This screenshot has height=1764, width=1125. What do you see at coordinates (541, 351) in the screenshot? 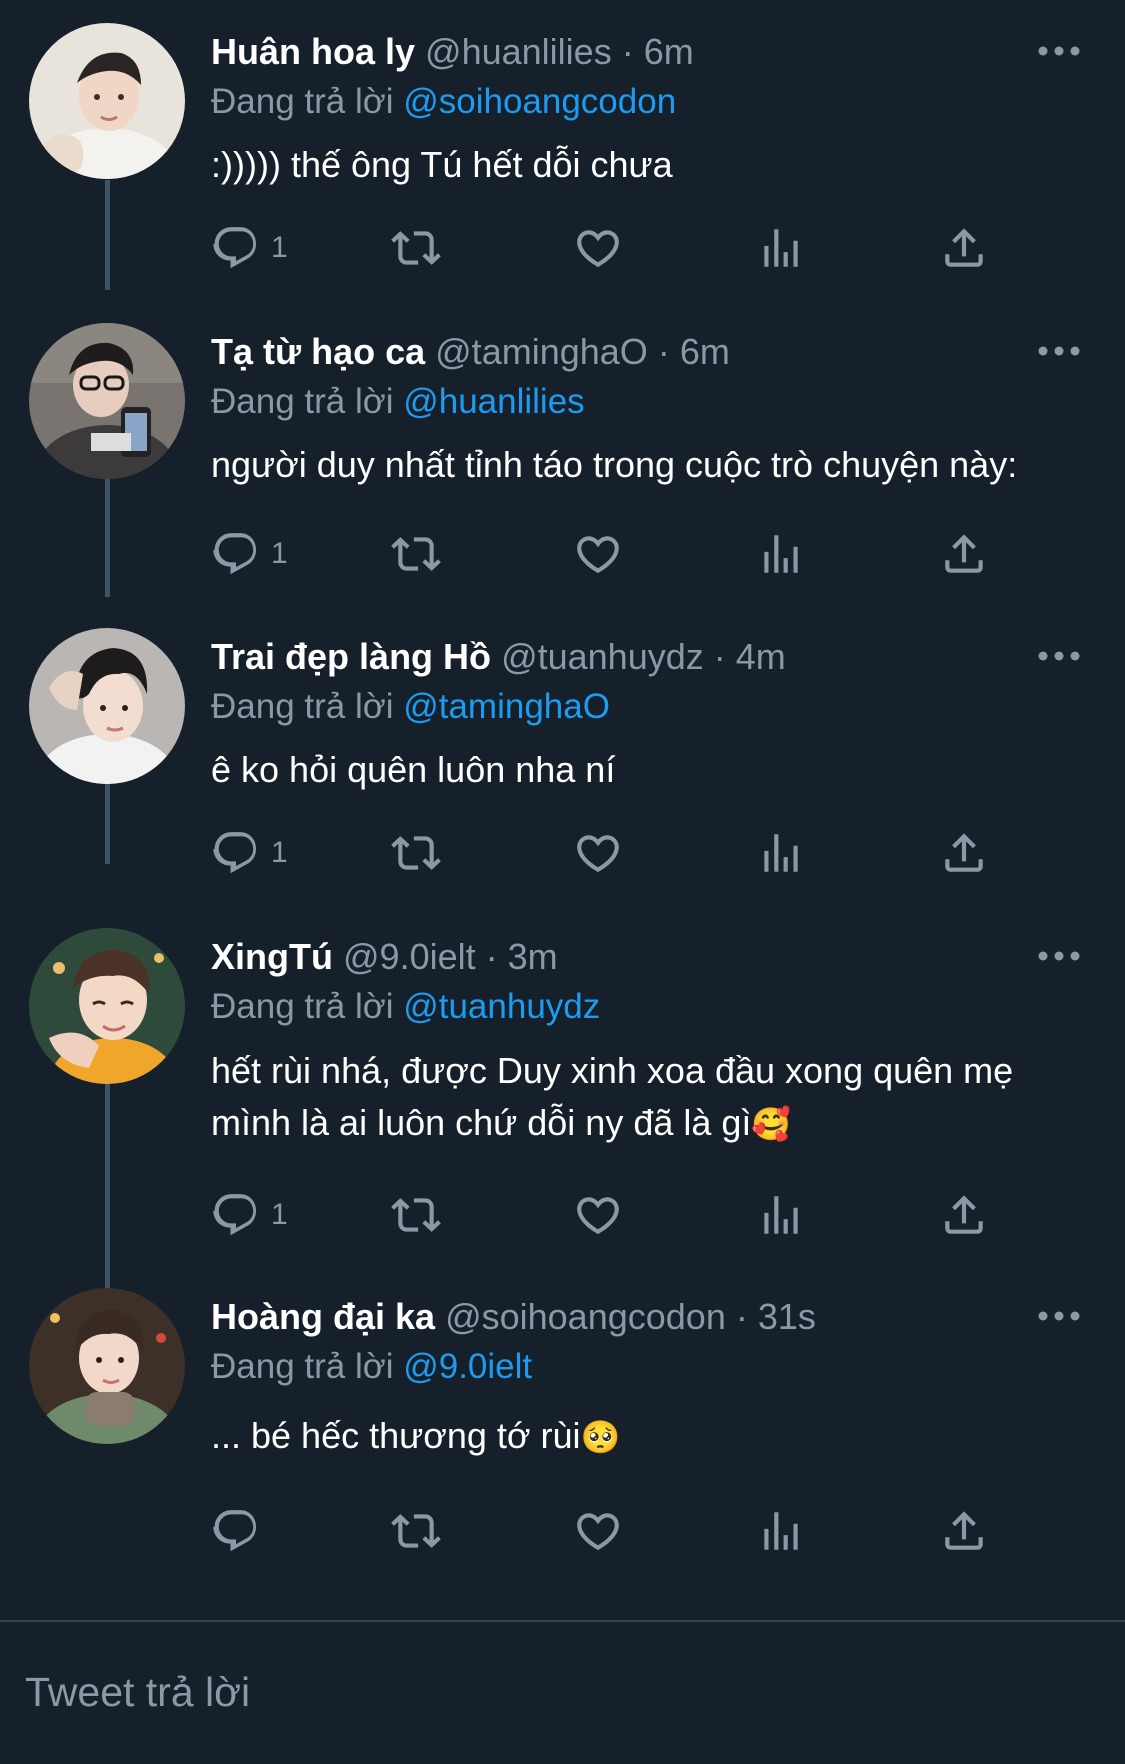
I see `handle: @taminghaO` at bounding box center [541, 351].